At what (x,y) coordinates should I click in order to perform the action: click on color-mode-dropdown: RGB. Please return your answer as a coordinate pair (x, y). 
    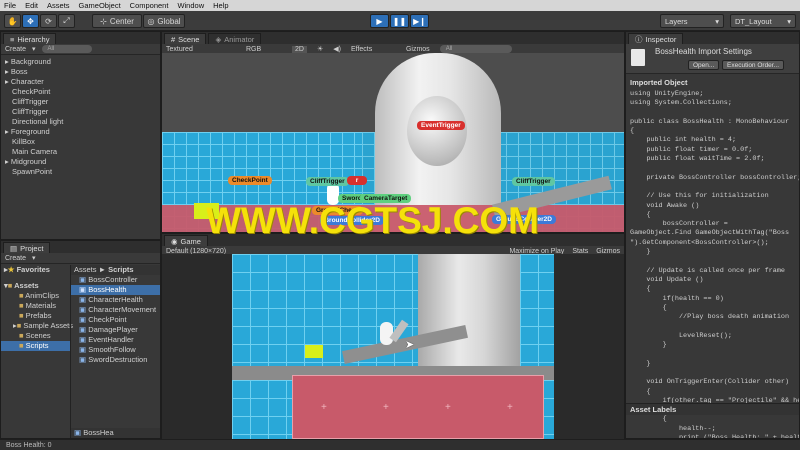
    Looking at the image, I should click on (264, 49).